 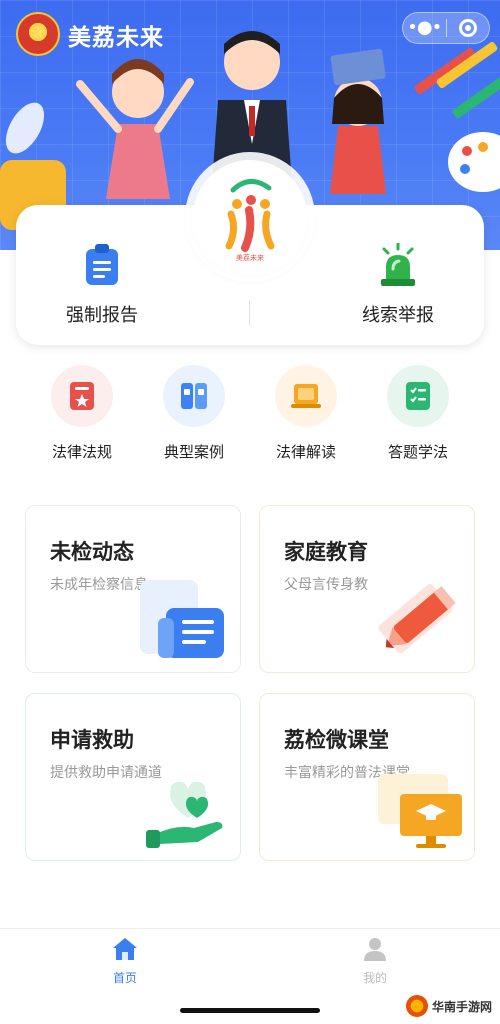 I want to click on clue-report-label: 线索举报, so click(x=398, y=315).